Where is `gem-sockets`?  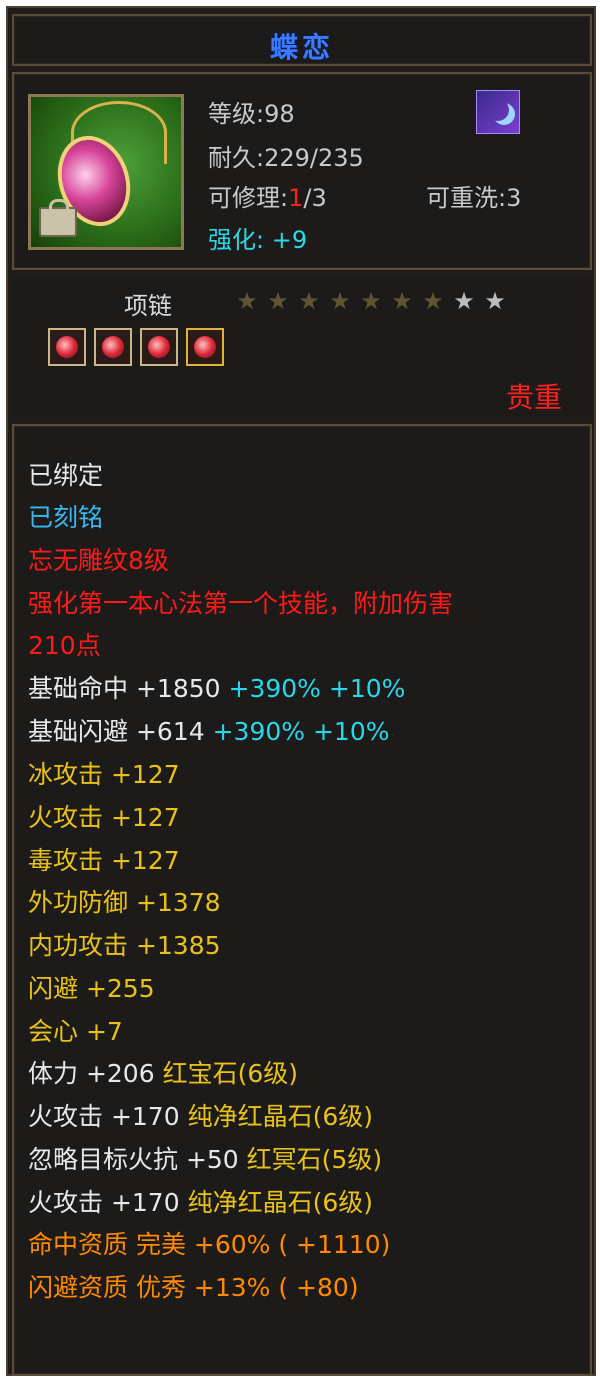 gem-sockets is located at coordinates (136, 347).